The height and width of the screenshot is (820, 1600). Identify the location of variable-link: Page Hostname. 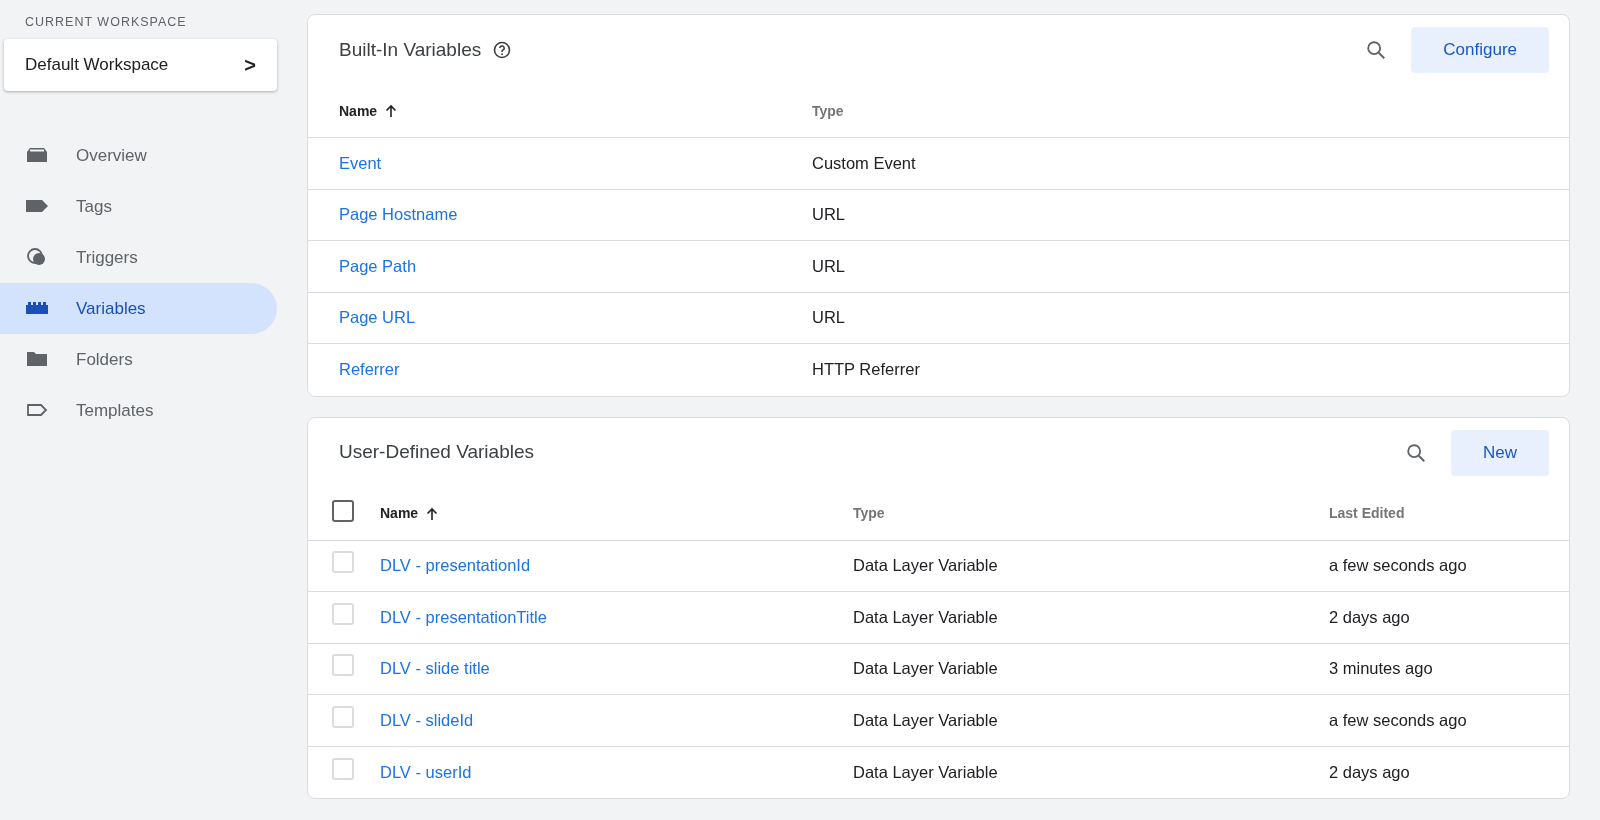
(398, 214).